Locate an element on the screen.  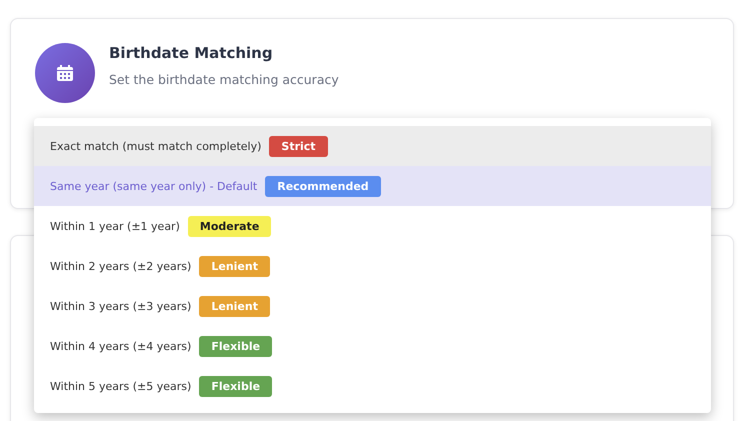
dropdown-option: Within 2 years (±2 years) Lenient is located at coordinates (372, 266).